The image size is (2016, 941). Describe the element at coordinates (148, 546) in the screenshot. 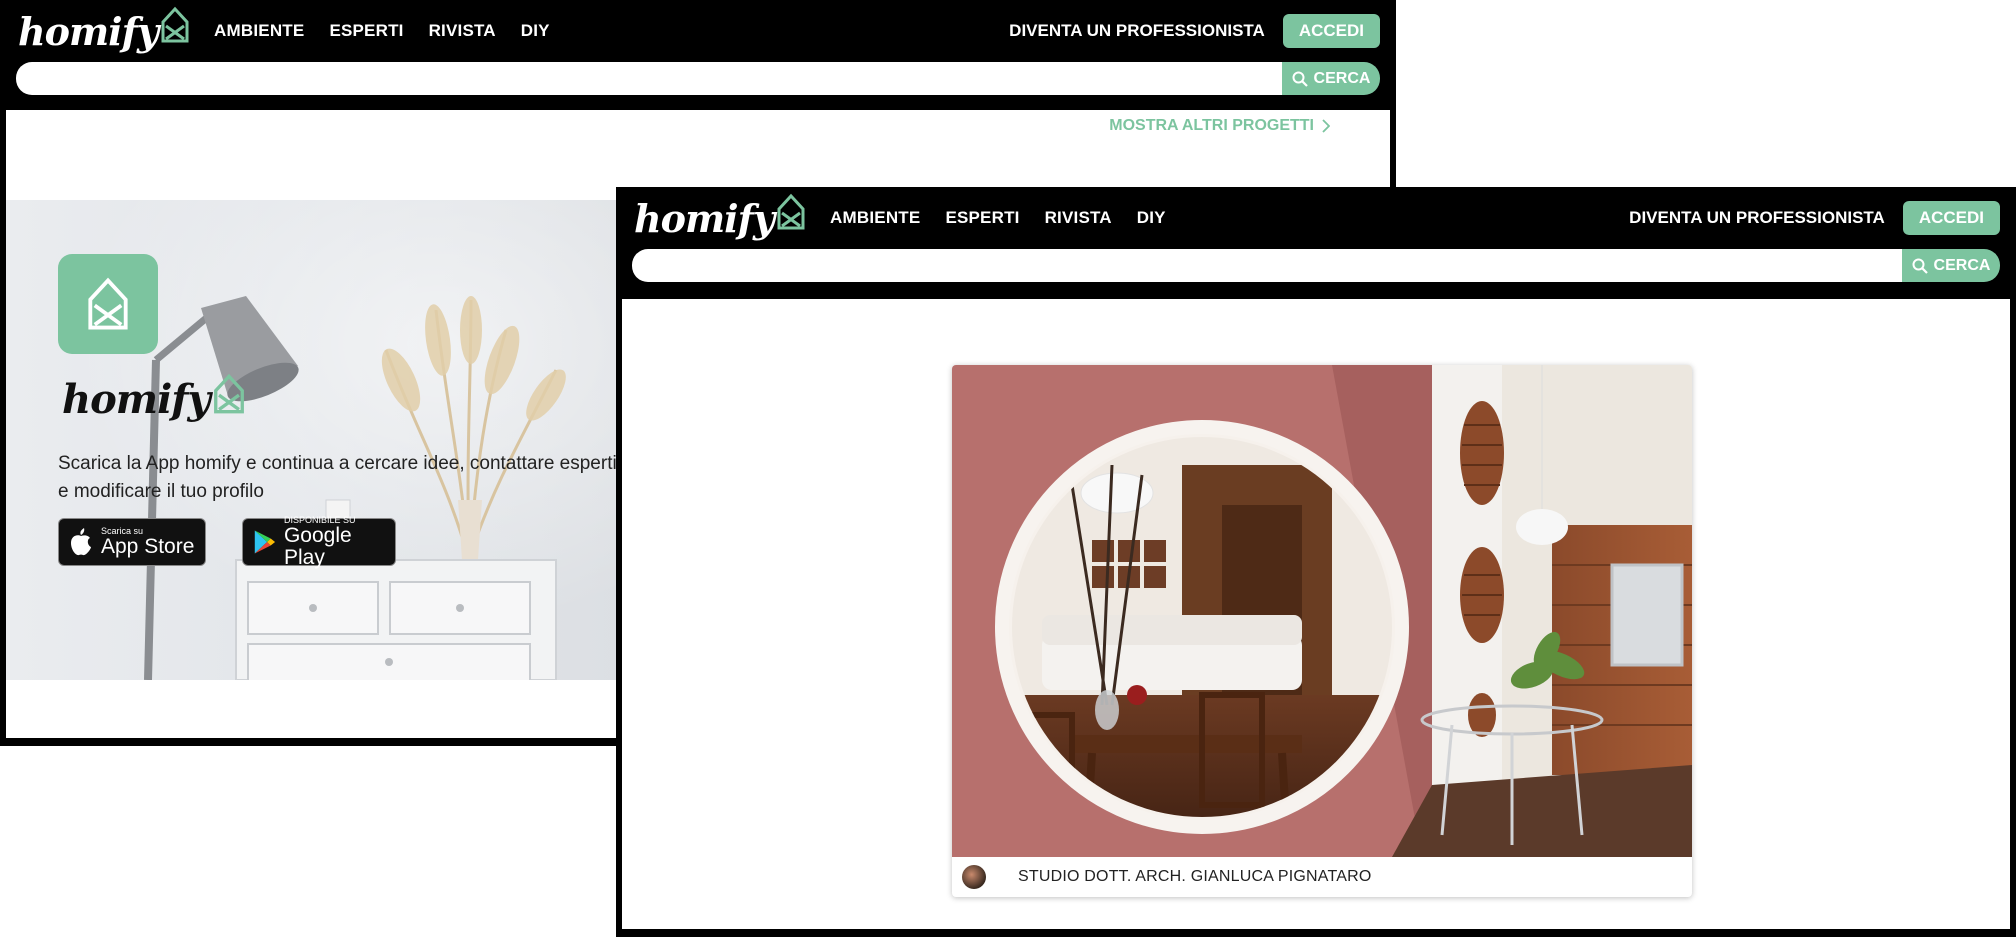

I see `appstore-big-label: App Store` at that location.